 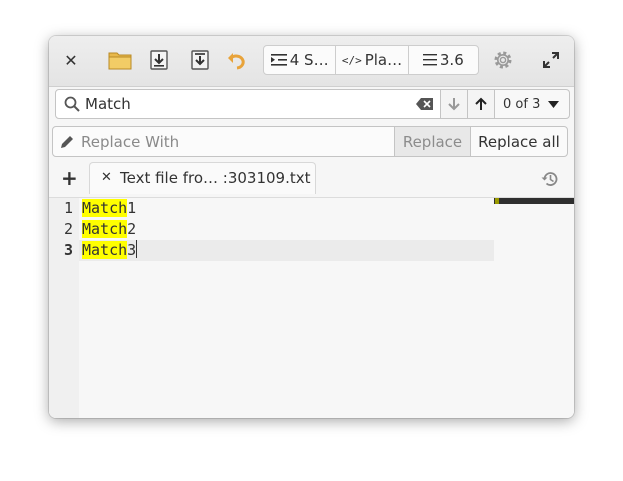 I want to click on gear-icon, so click(x=503, y=60).